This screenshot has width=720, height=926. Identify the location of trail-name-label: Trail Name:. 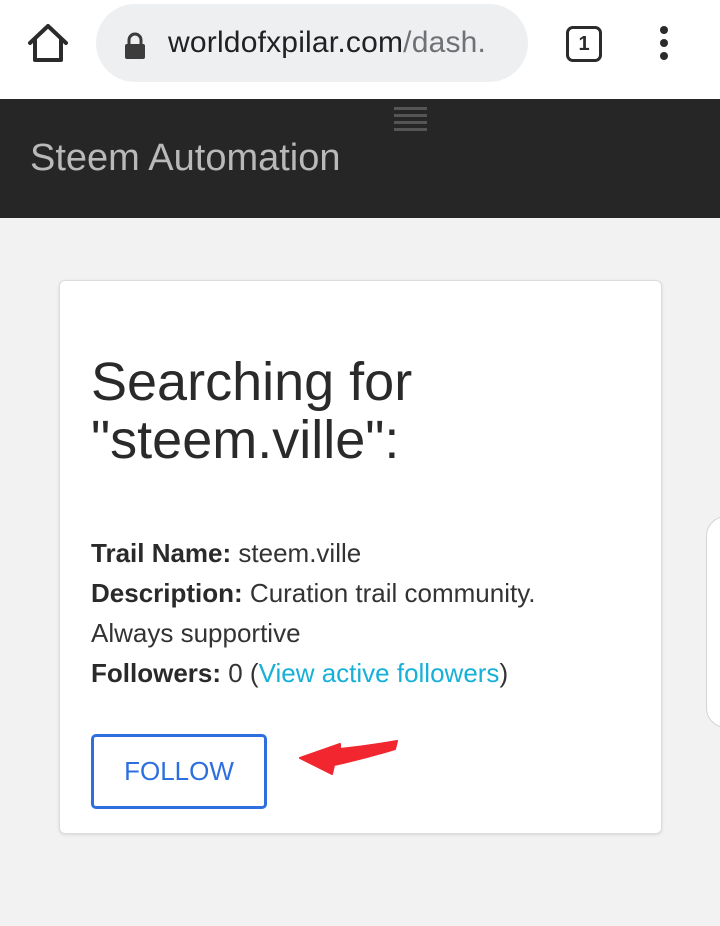
(161, 553).